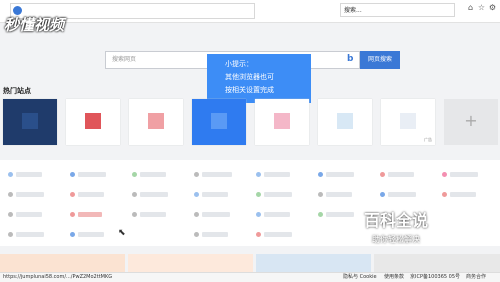 This screenshot has width=500, height=282. What do you see at coordinates (428, 139) in the screenshot?
I see `ad-label: 广告` at bounding box center [428, 139].